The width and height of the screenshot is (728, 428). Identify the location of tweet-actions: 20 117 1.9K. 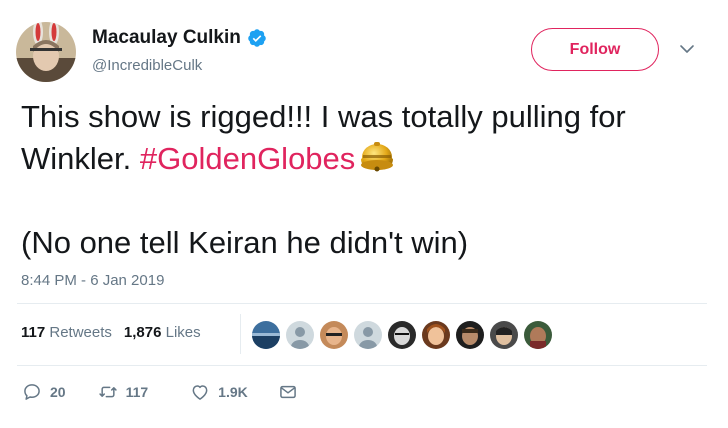
(160, 392).